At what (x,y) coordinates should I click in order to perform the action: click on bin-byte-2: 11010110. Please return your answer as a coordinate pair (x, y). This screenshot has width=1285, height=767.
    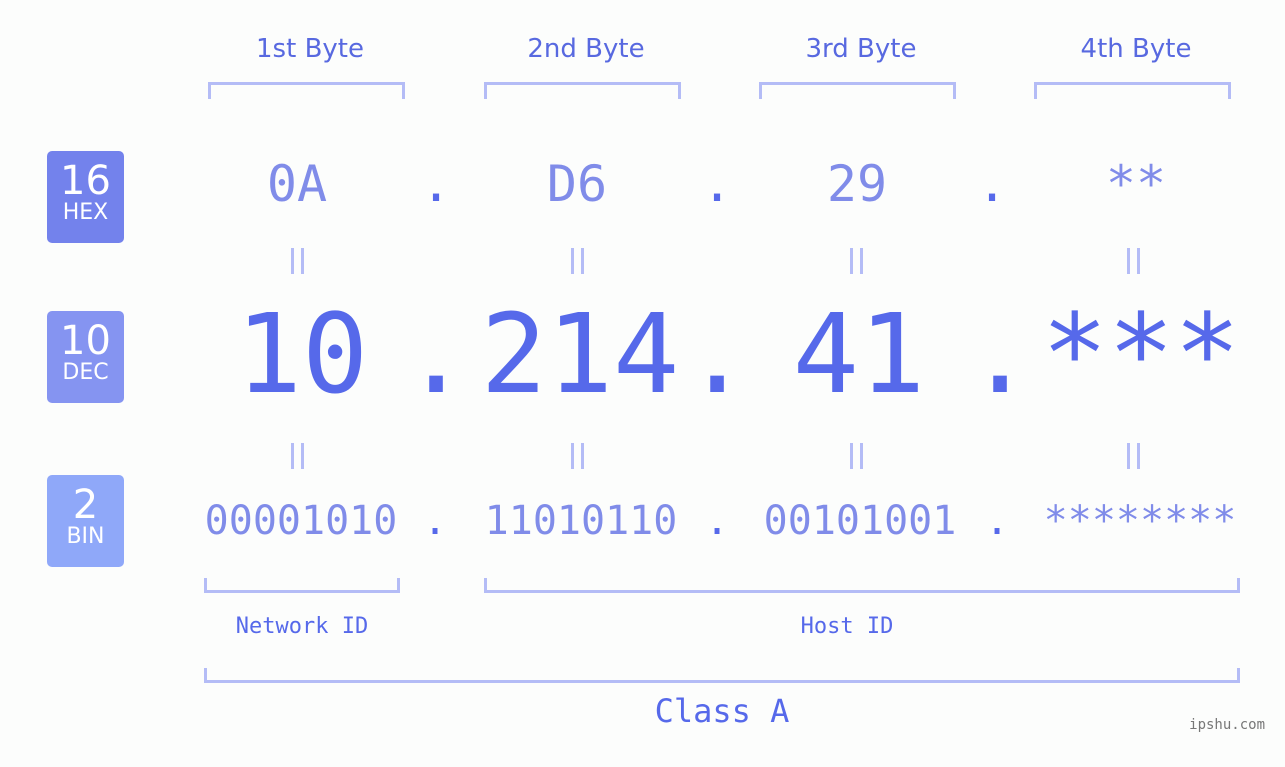
    Looking at the image, I should click on (581, 521).